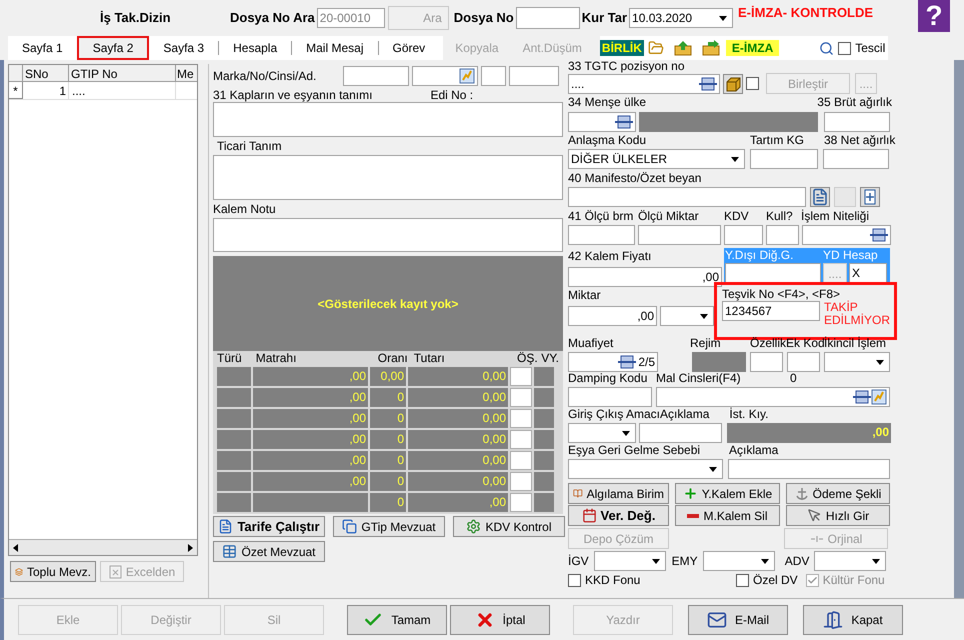 The width and height of the screenshot is (964, 640). What do you see at coordinates (509, 526) in the screenshot?
I see `action-button: KDV Kontrol` at bounding box center [509, 526].